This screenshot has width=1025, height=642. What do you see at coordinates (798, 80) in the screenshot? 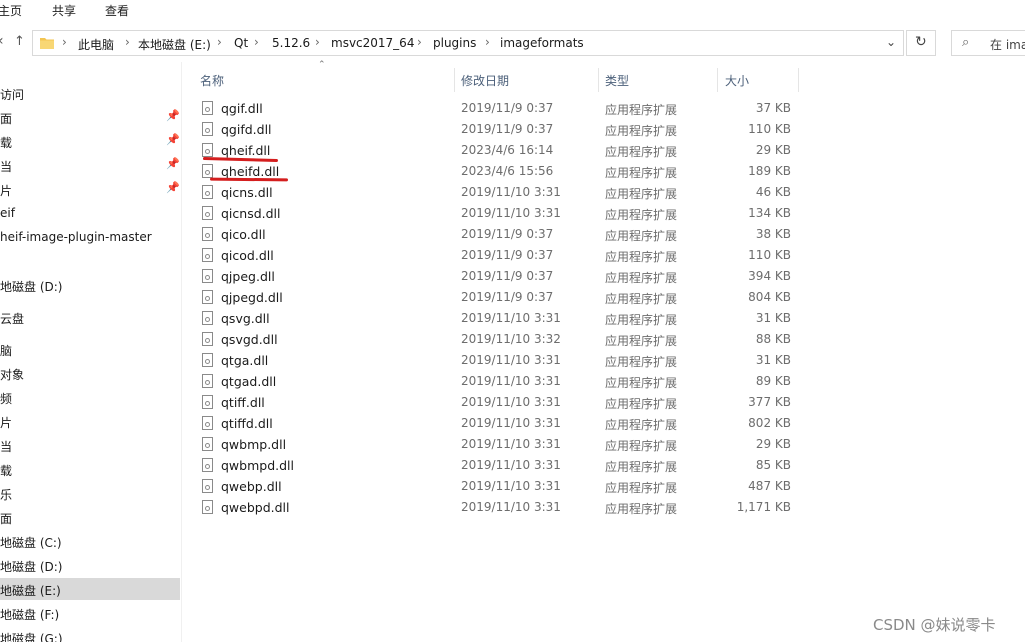
I see `column-divider` at bounding box center [798, 80].